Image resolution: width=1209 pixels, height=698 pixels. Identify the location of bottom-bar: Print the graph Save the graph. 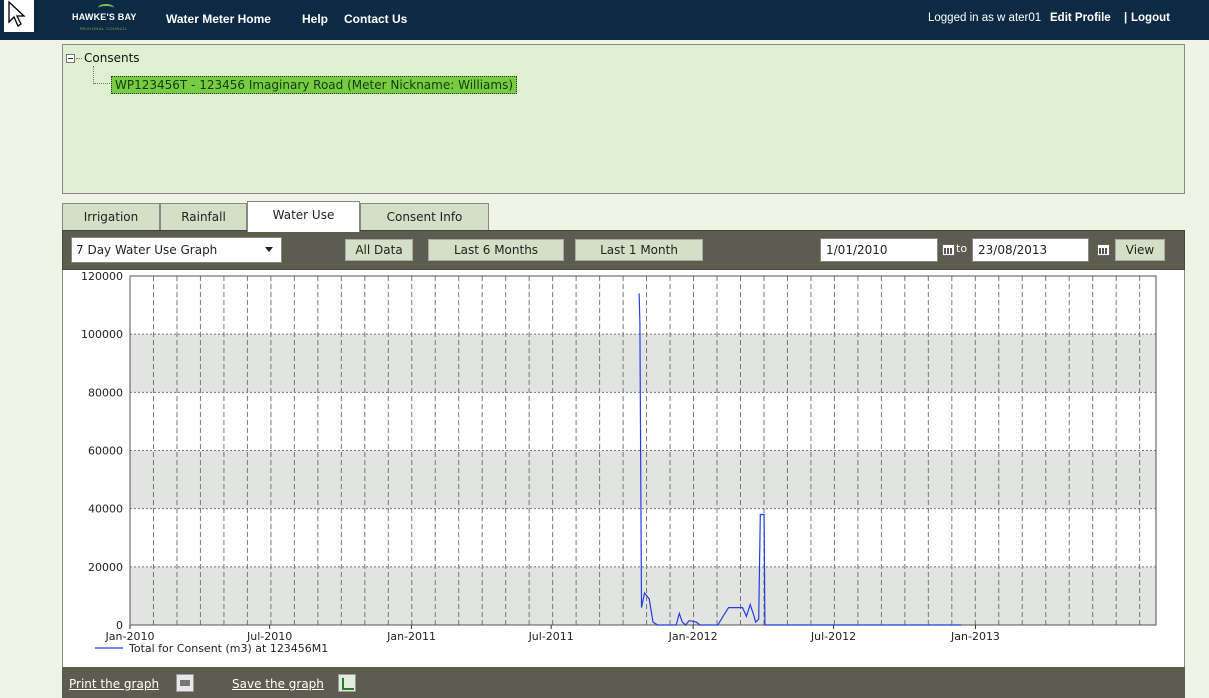
(623, 682).